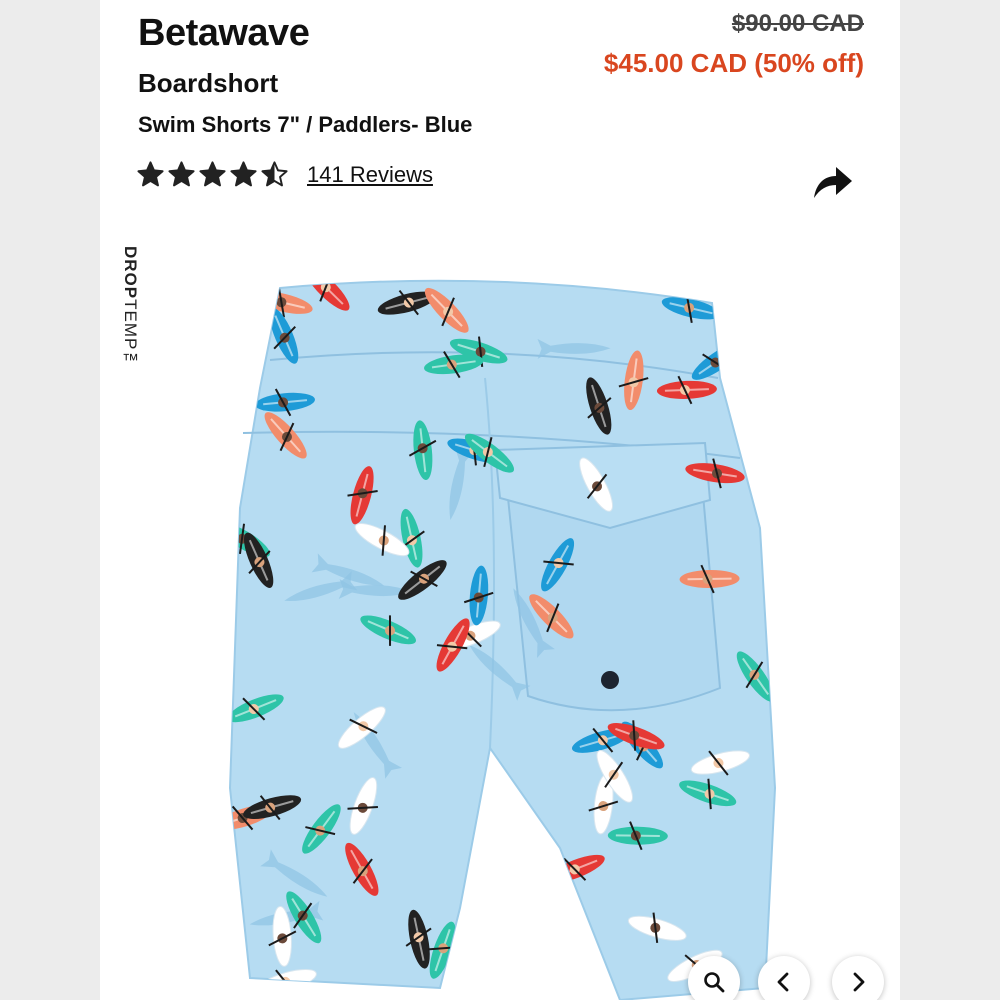 The image size is (1000, 1000). I want to click on product-variant: Swim Shorts 7" / Paddlers- Blue, so click(305, 124).